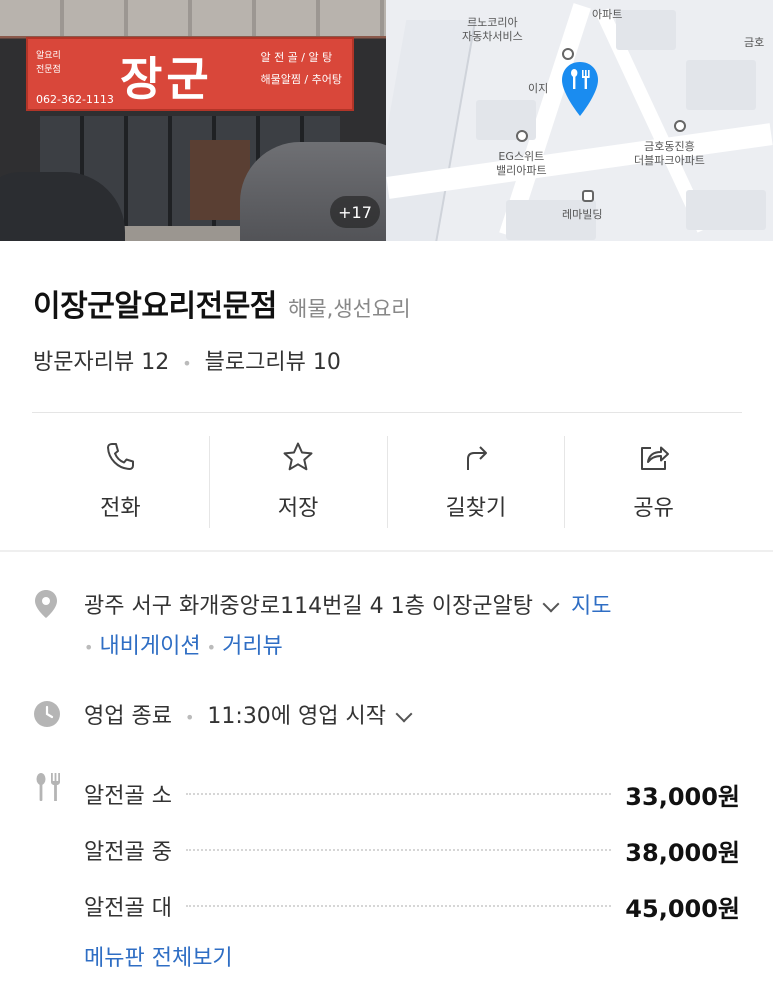  I want to click on menu-item-price: 45,000원, so click(682, 908).